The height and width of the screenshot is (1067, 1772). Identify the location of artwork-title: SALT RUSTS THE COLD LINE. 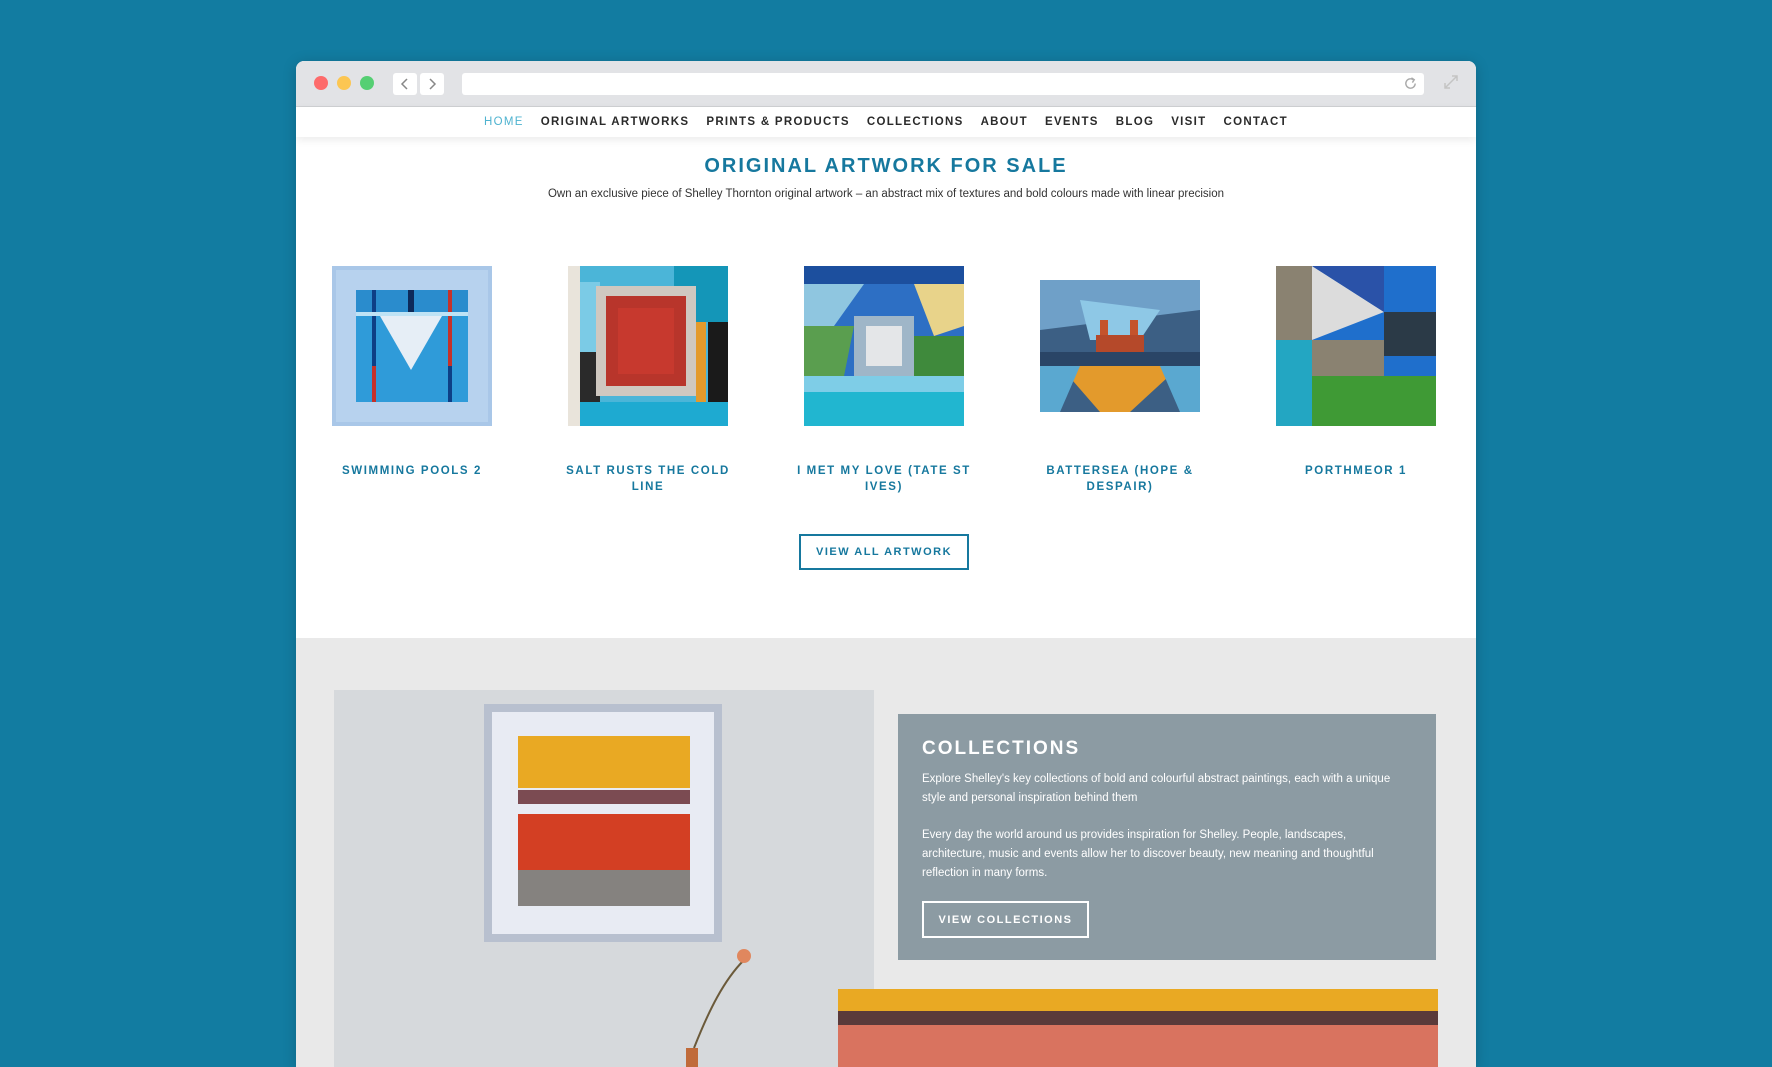
(648, 479).